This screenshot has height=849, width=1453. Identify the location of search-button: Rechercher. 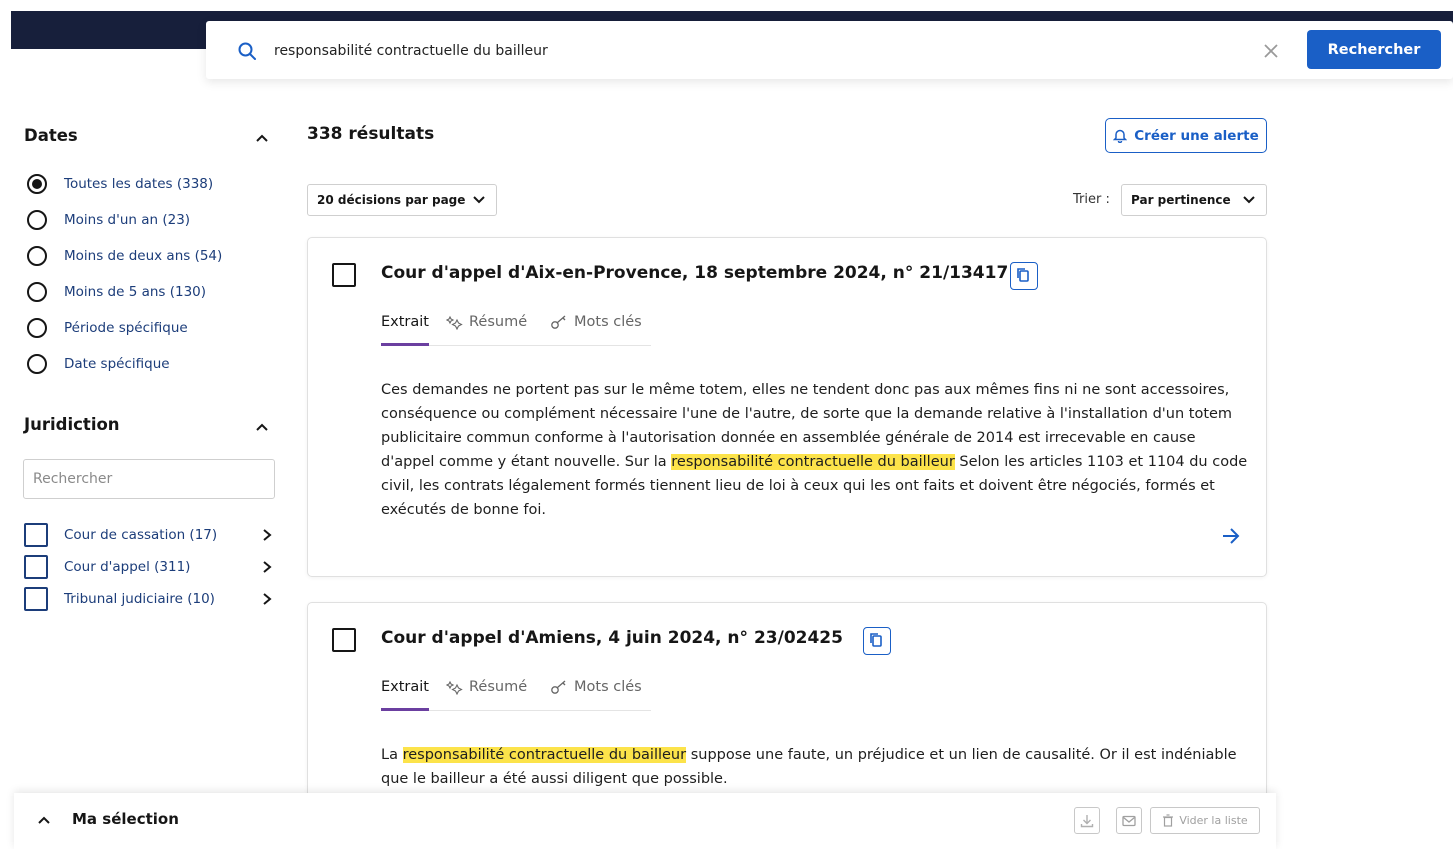
(1374, 49).